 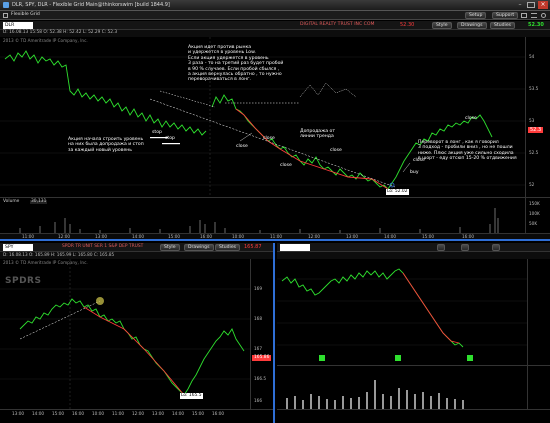 I want to click on spy-style-button: Style, so click(x=170, y=247).